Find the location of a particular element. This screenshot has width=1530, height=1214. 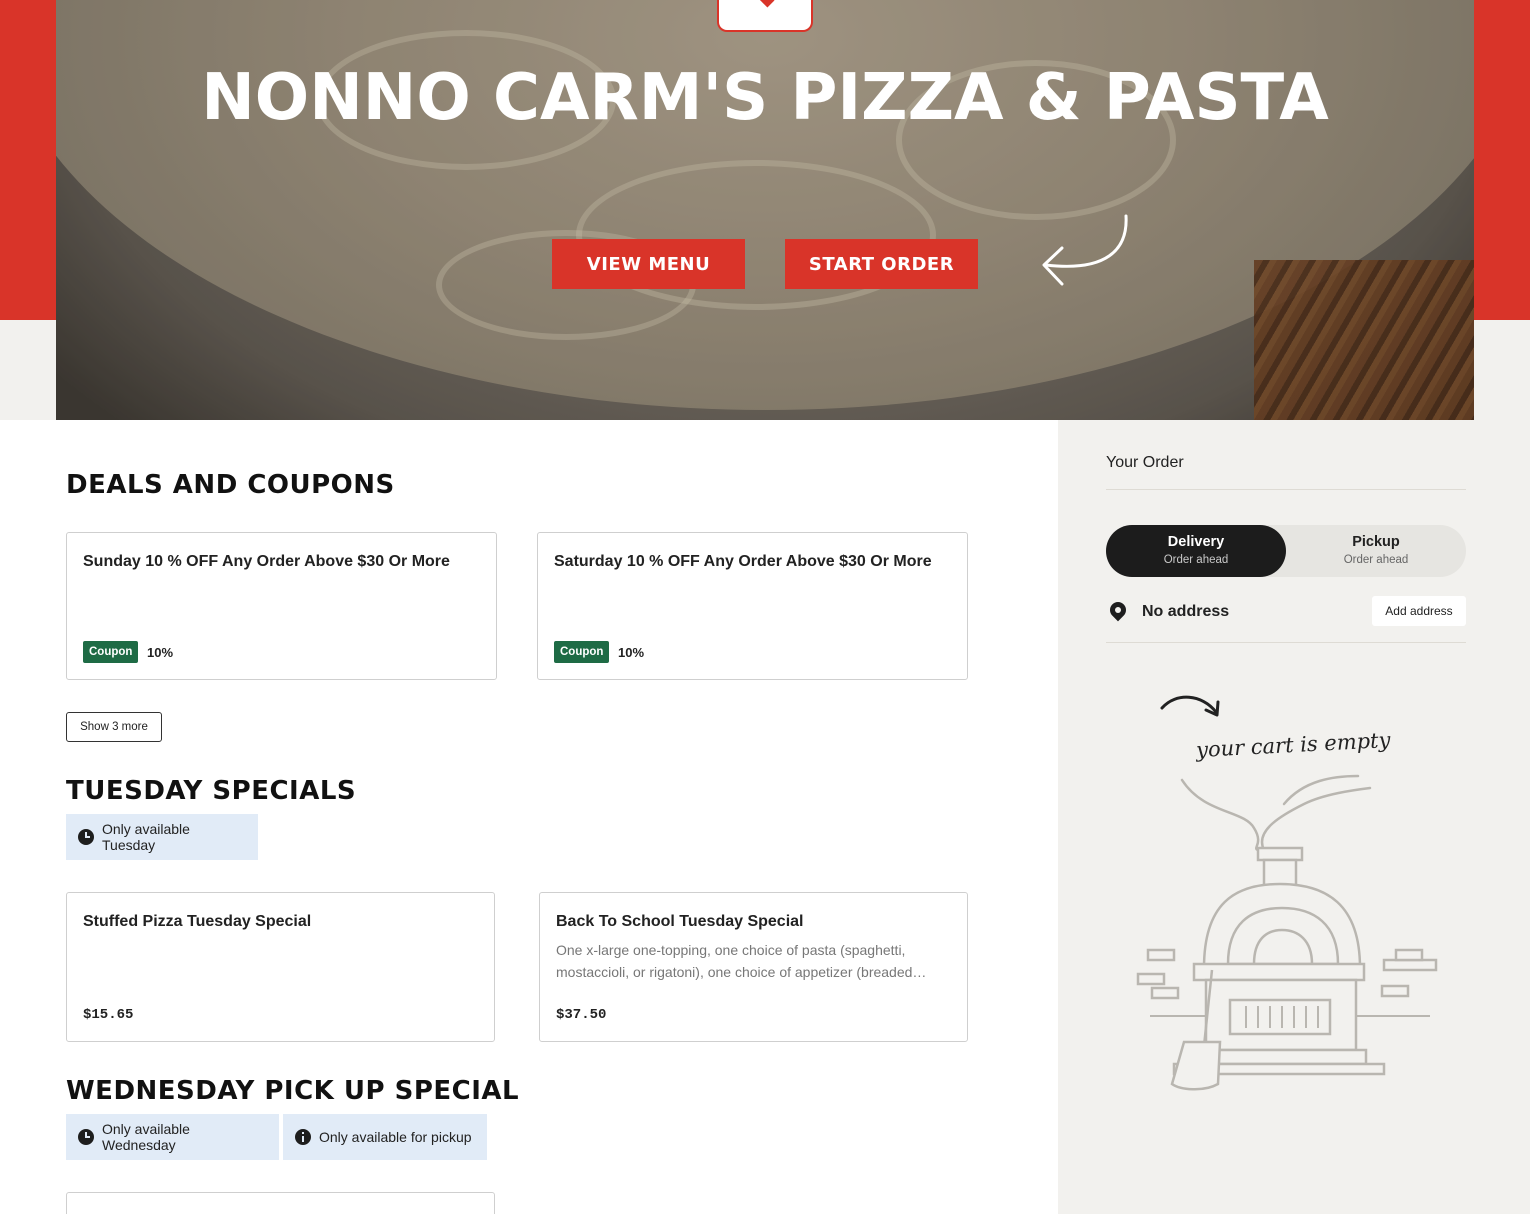

item-price: $15.65 is located at coordinates (108, 1015).